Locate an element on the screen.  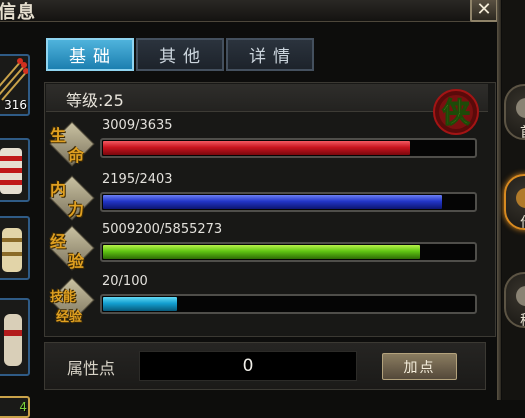
tab-other: 其他 is located at coordinates (180, 54).